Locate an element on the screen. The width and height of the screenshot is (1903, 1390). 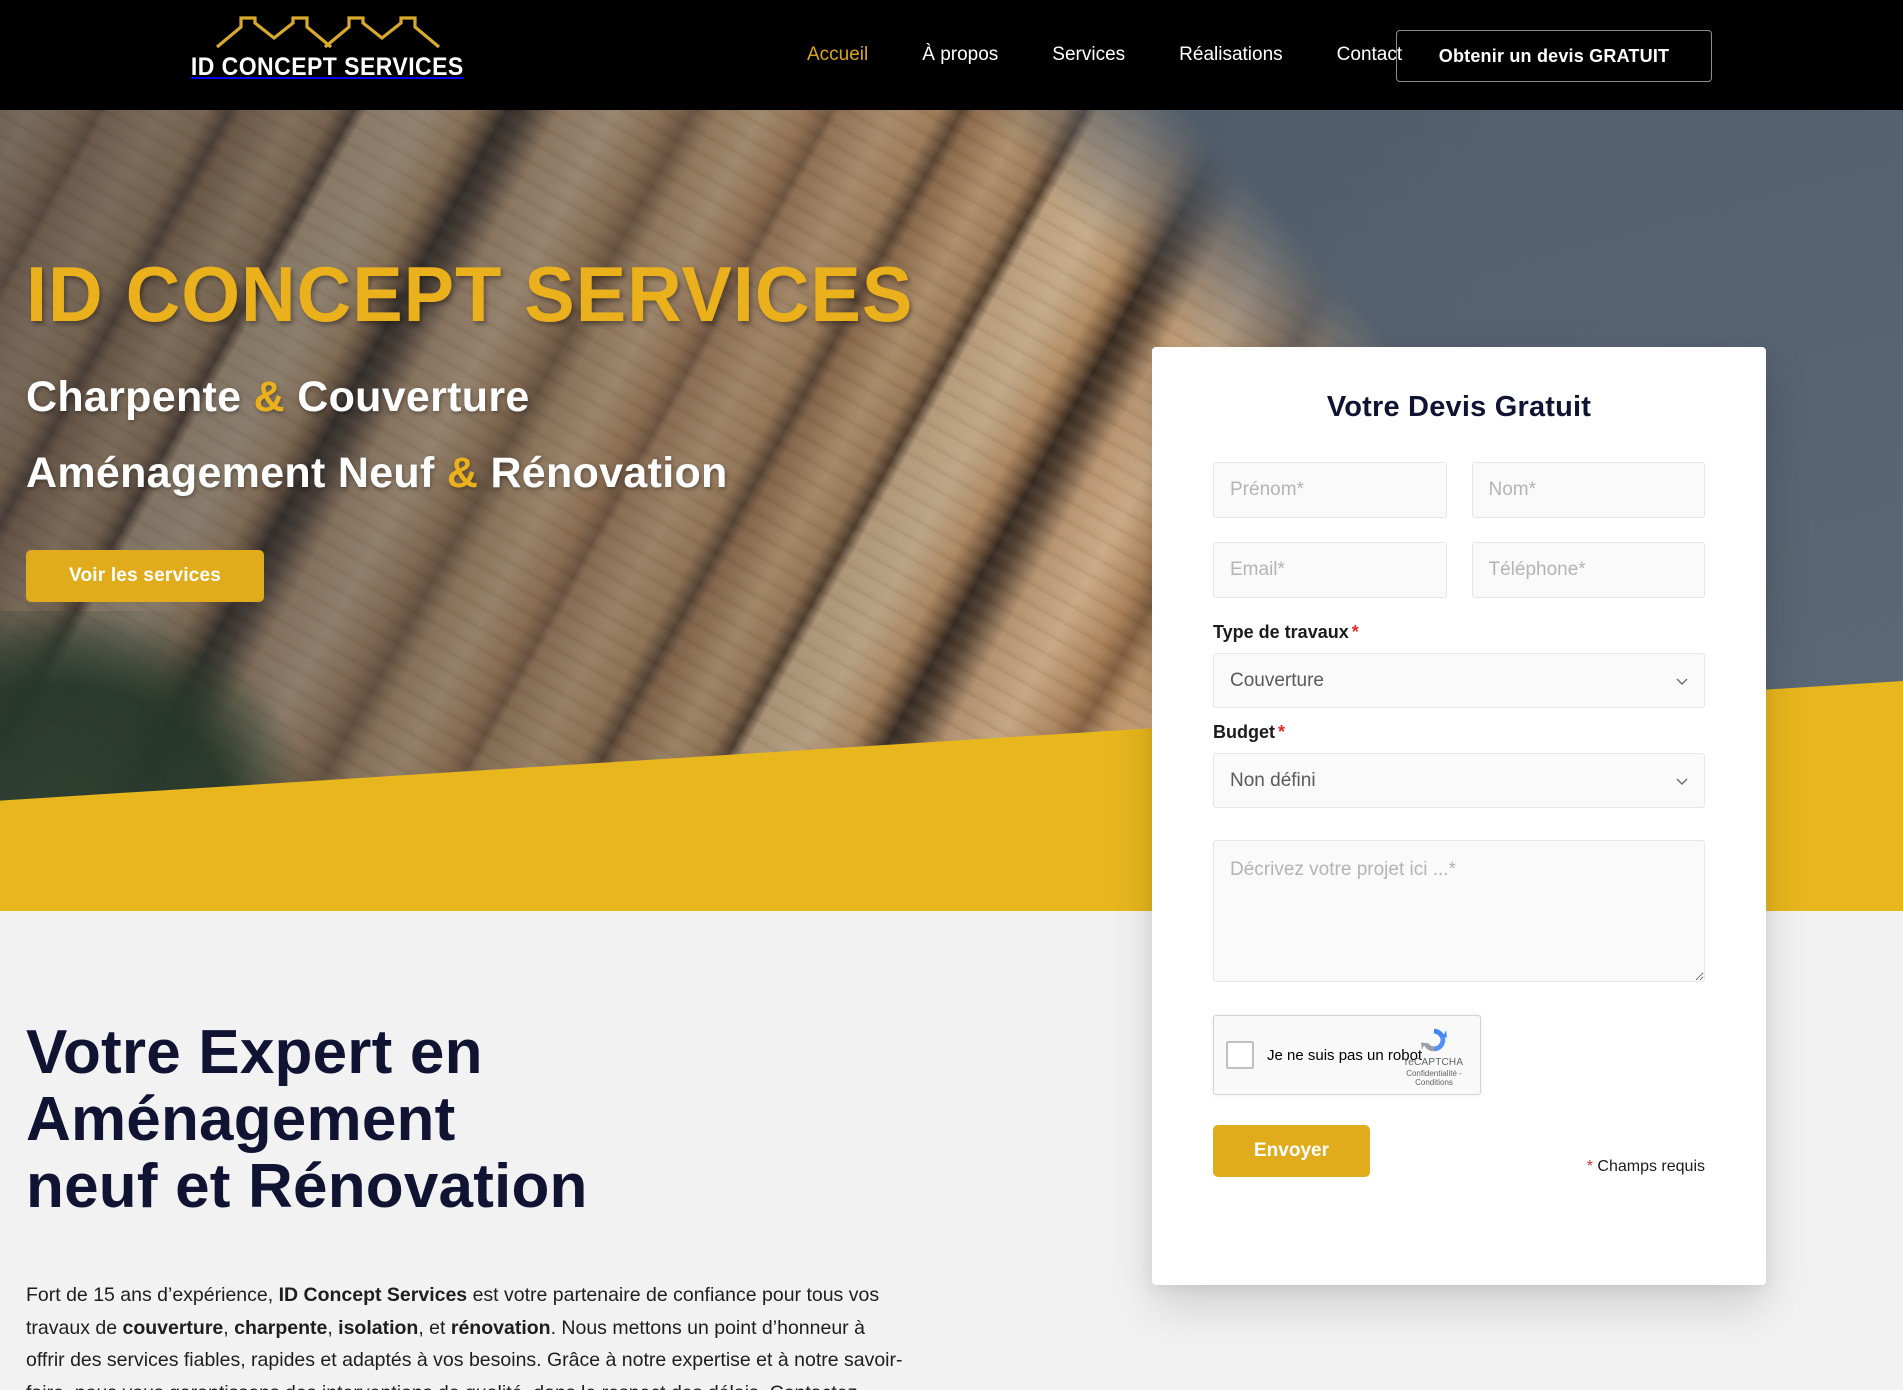
budget-select: Non défini is located at coordinates (1459, 780).